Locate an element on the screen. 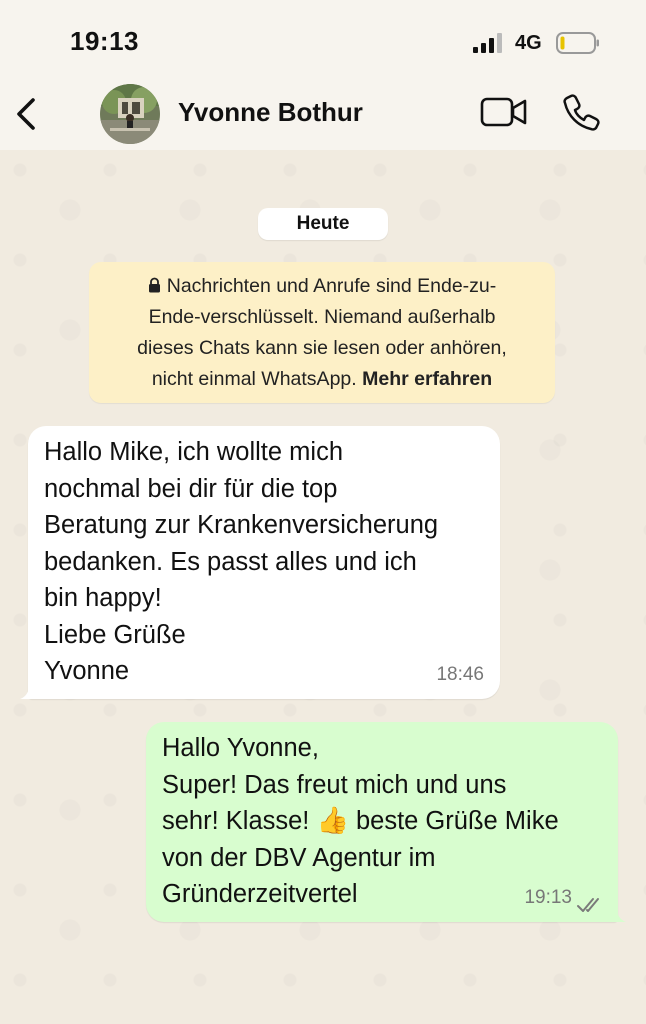 This screenshot has height=1024, width=646. encryption-notice-line: Nachrichten und Anrufe sind Ende-zu- is located at coordinates (331, 286).